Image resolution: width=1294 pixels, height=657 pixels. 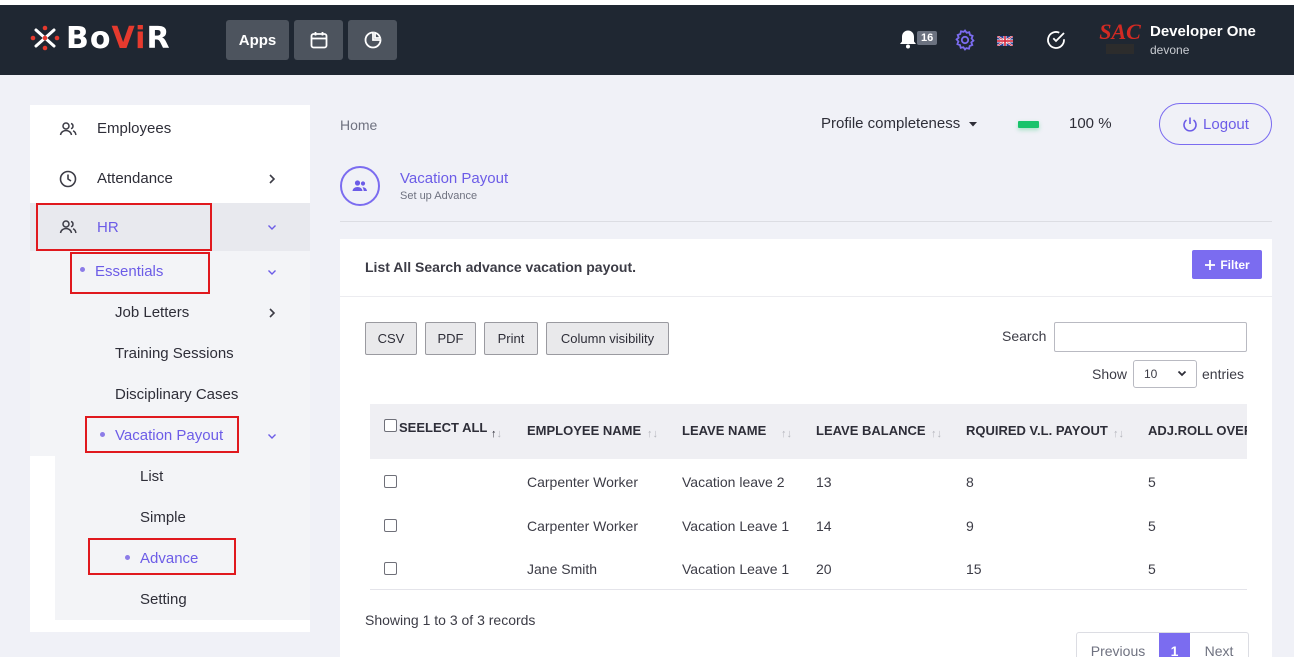 I want to click on apps-button: Apps, so click(x=257, y=40).